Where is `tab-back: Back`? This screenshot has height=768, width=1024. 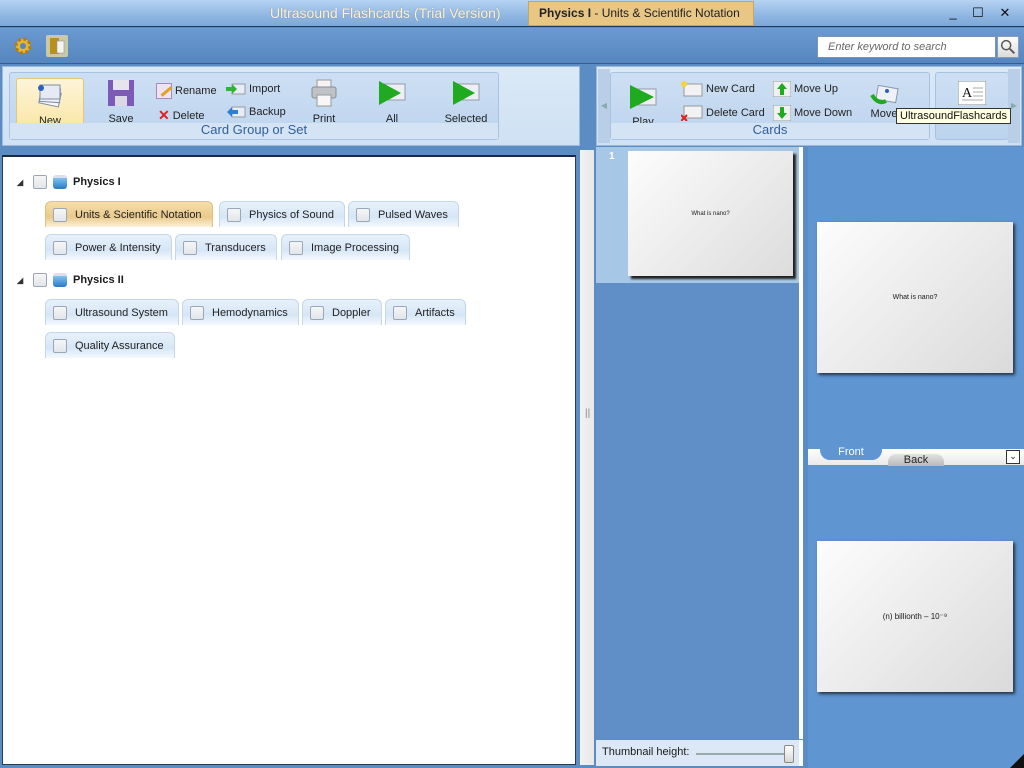
tab-back: Back is located at coordinates (916, 460).